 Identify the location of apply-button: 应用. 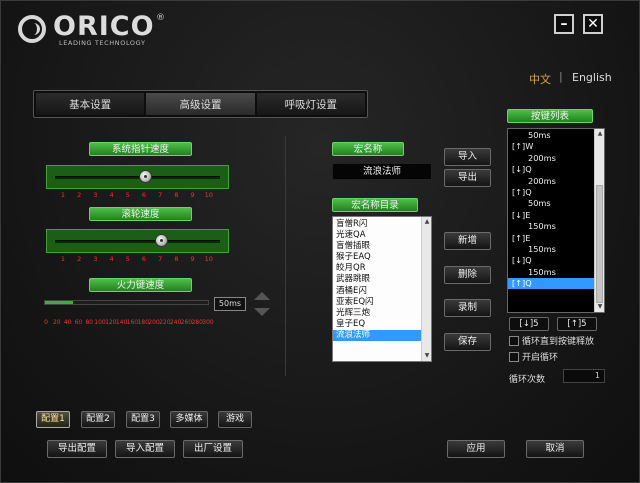
(476, 449).